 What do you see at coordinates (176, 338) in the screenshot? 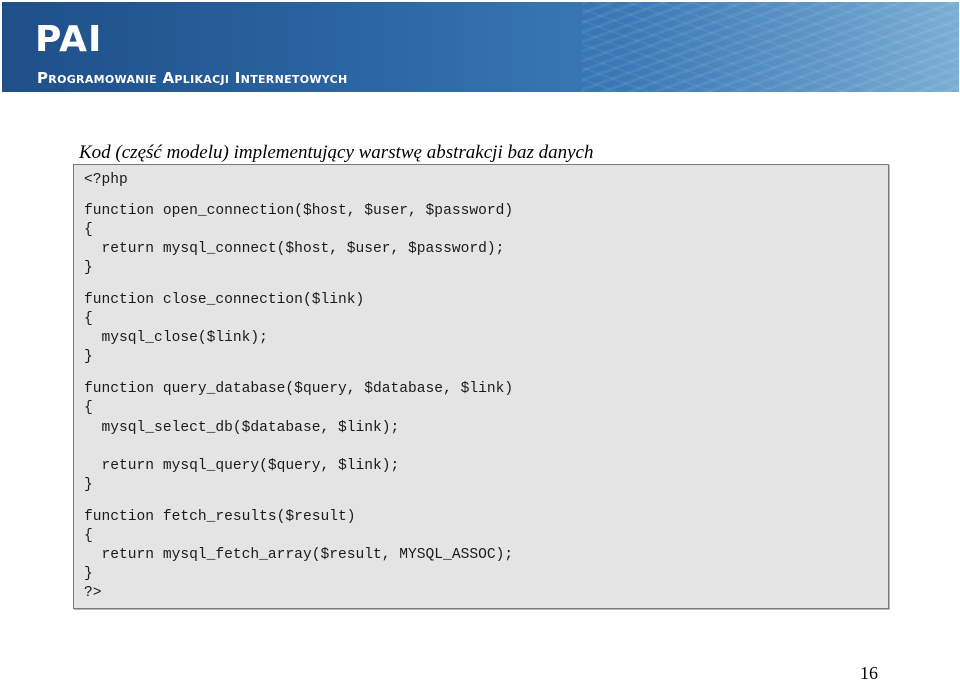
I see `code-line: mysql_close($link);` at bounding box center [176, 338].